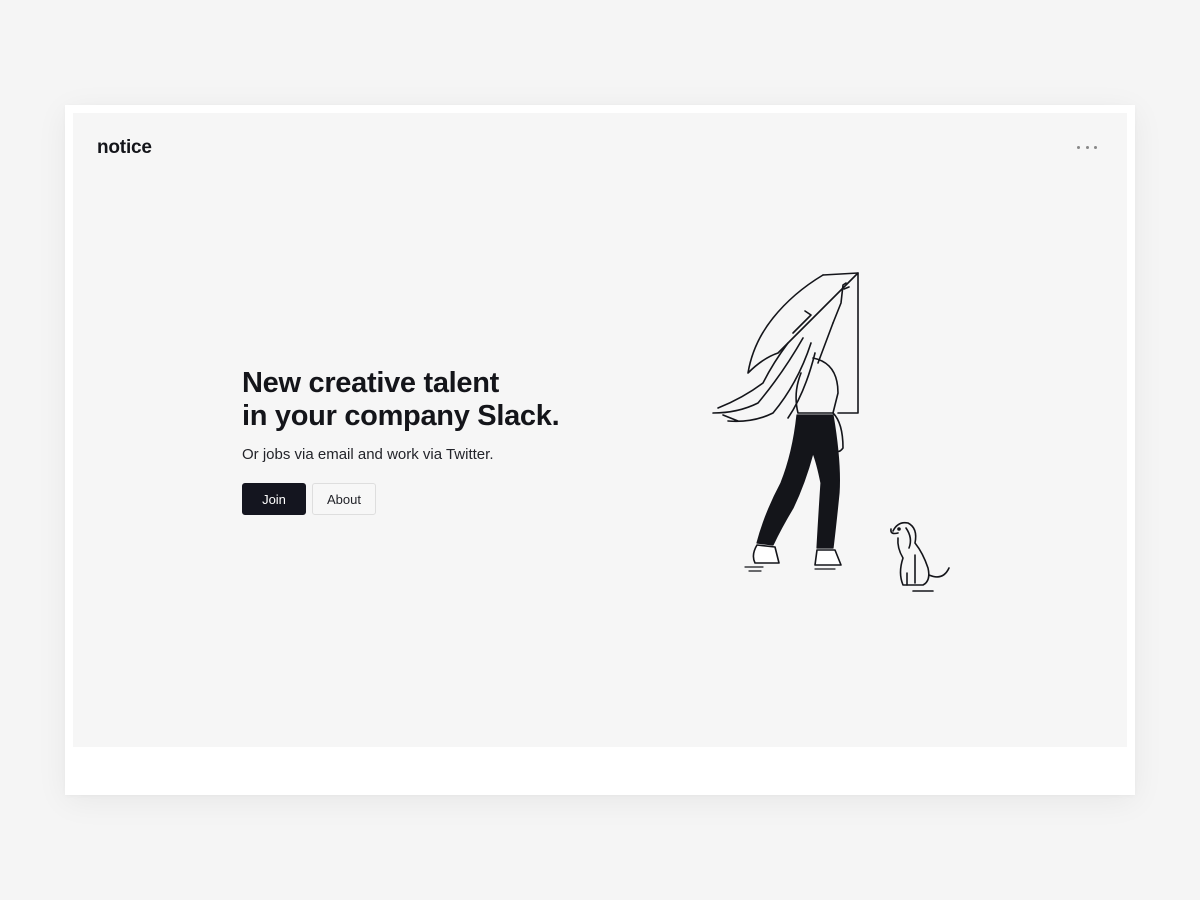 The width and height of the screenshot is (1200, 900). I want to click on hero-actions: Join About, so click(400, 499).